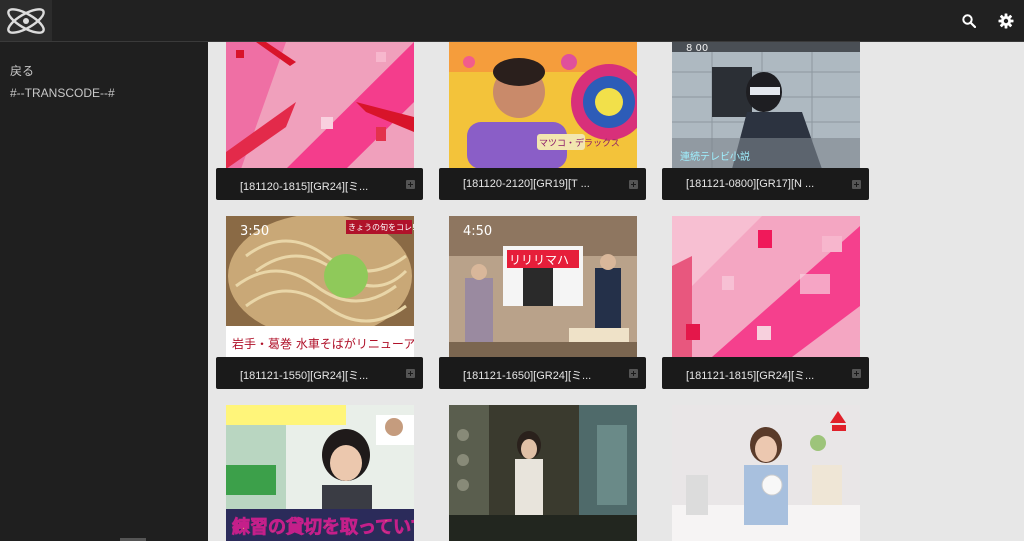 The image size is (1024, 541). Describe the element at coordinates (766, 105) in the screenshot. I see `video-thumbnail: 連続テレビ小説 8 00` at that location.